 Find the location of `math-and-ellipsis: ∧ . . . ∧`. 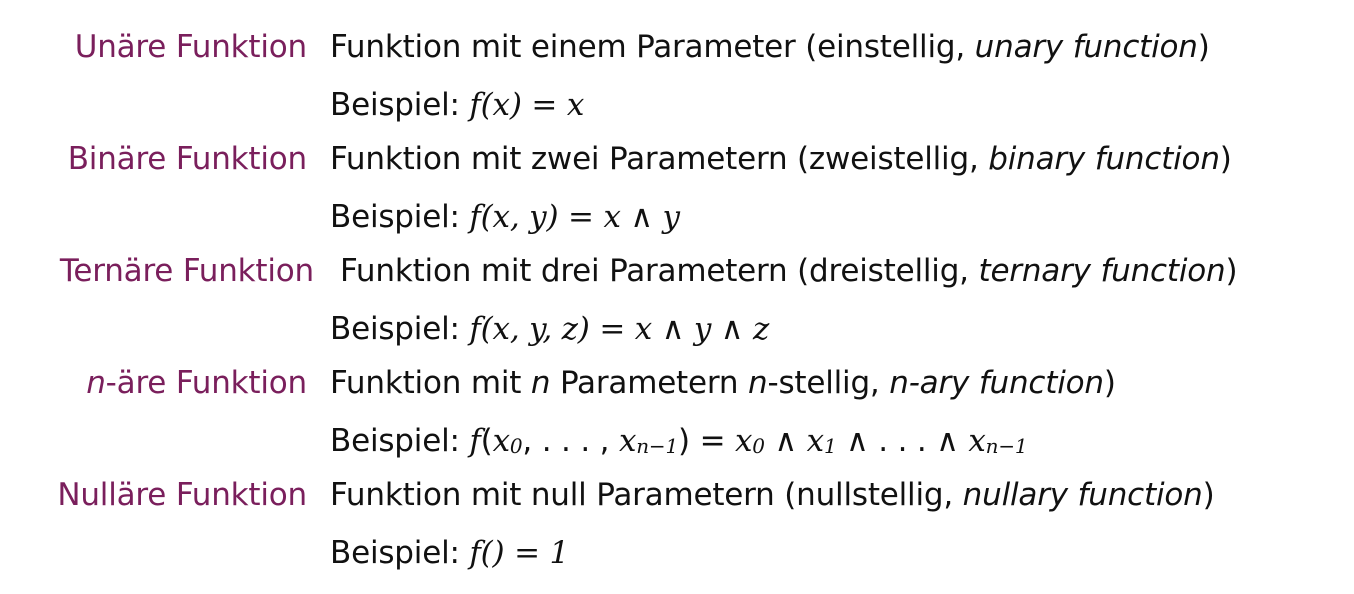

math-and-ellipsis: ∧ . . . ∧ is located at coordinates (902, 441).